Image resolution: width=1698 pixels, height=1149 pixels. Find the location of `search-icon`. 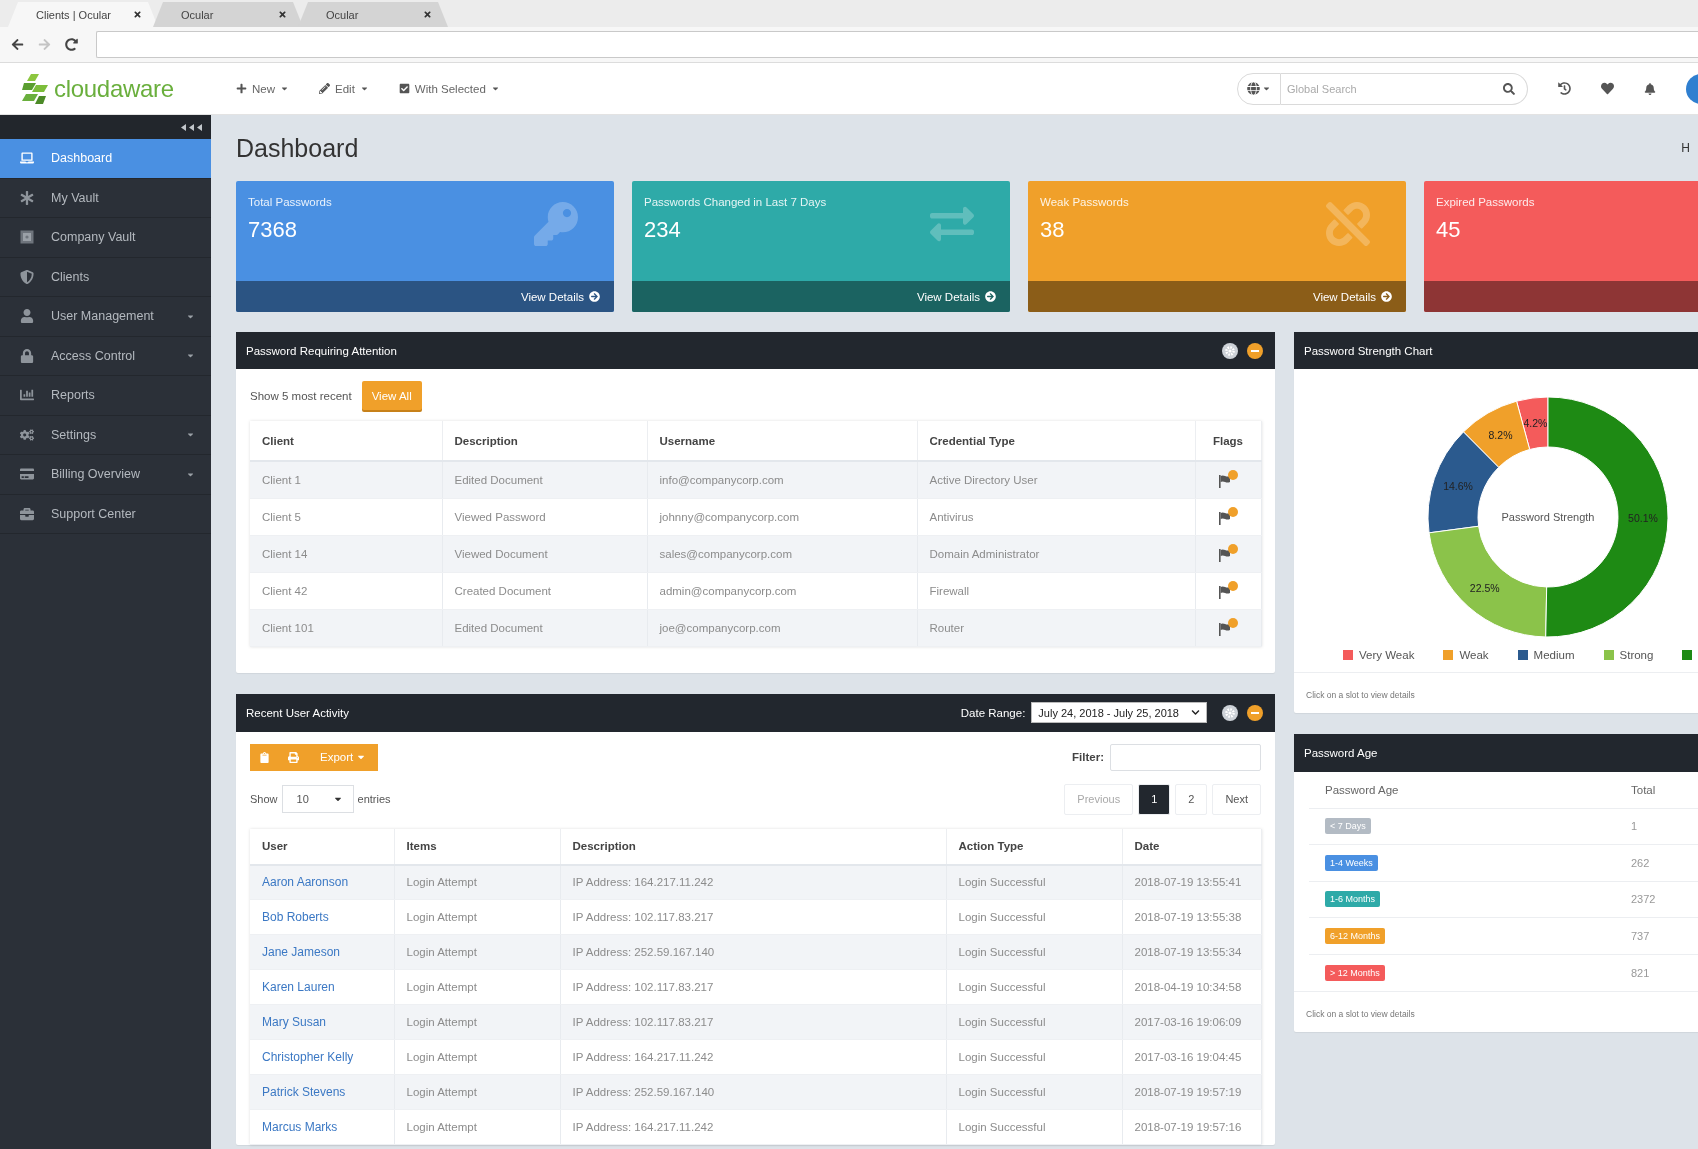

search-icon is located at coordinates (1509, 88).